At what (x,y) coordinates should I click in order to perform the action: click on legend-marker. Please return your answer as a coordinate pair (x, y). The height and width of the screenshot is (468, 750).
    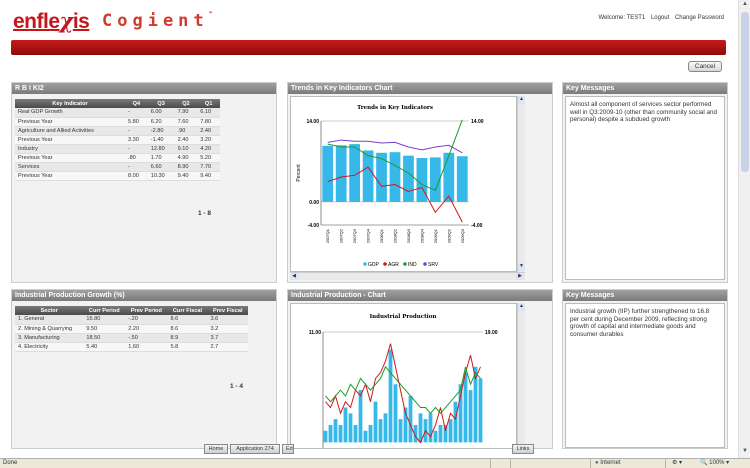
    Looking at the image, I should click on (425, 264).